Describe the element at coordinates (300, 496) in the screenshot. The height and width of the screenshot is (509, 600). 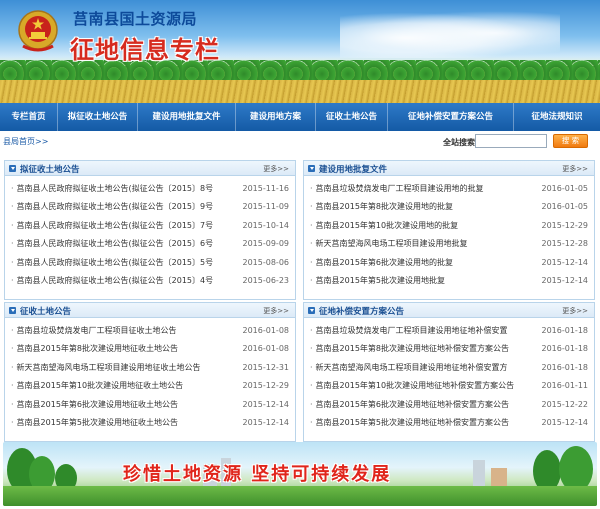
I see `grass-decoration` at that location.